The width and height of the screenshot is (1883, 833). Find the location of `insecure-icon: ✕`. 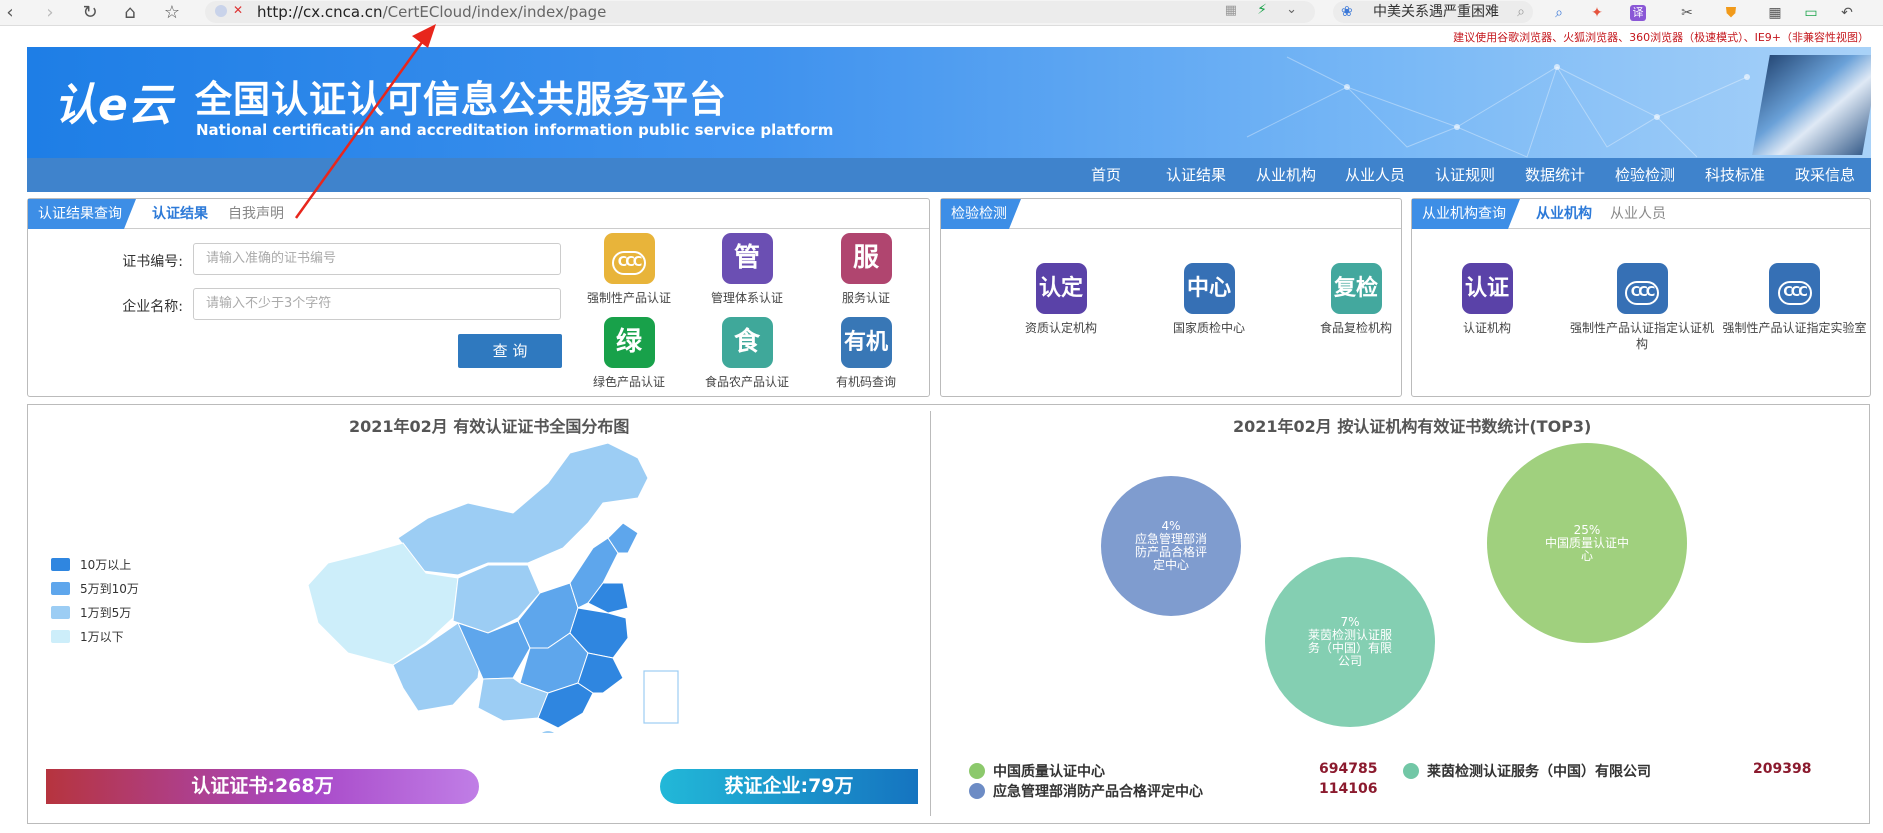

insecure-icon: ✕ is located at coordinates (238, 10).